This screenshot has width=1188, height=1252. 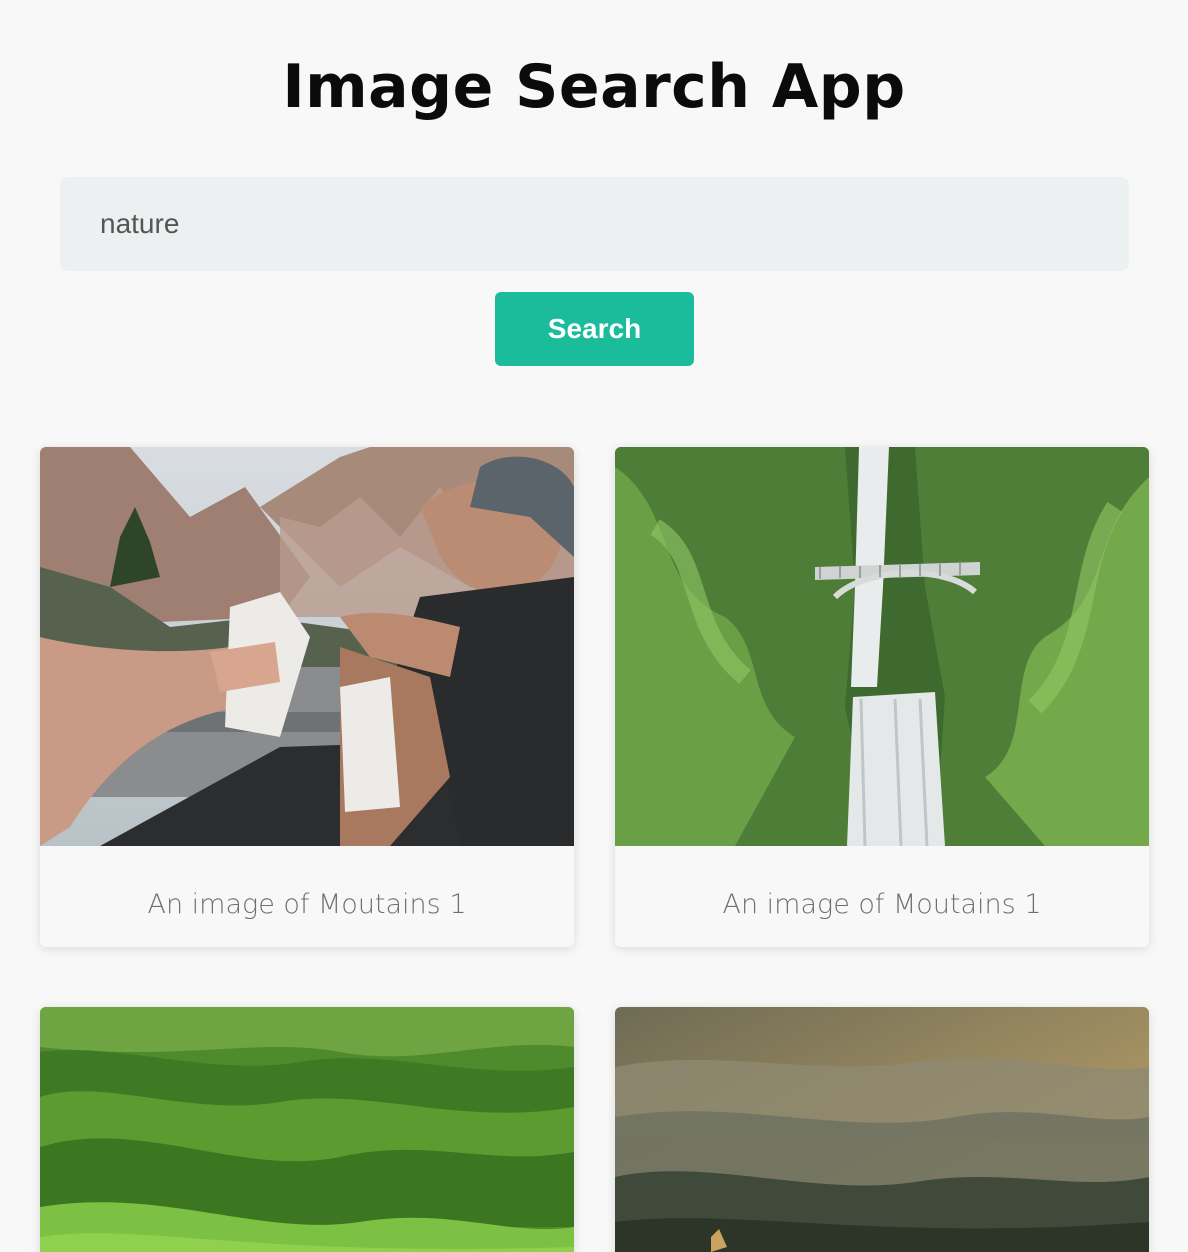 I want to click on result-image-waterfall-with-bridge, so click(x=882, y=646).